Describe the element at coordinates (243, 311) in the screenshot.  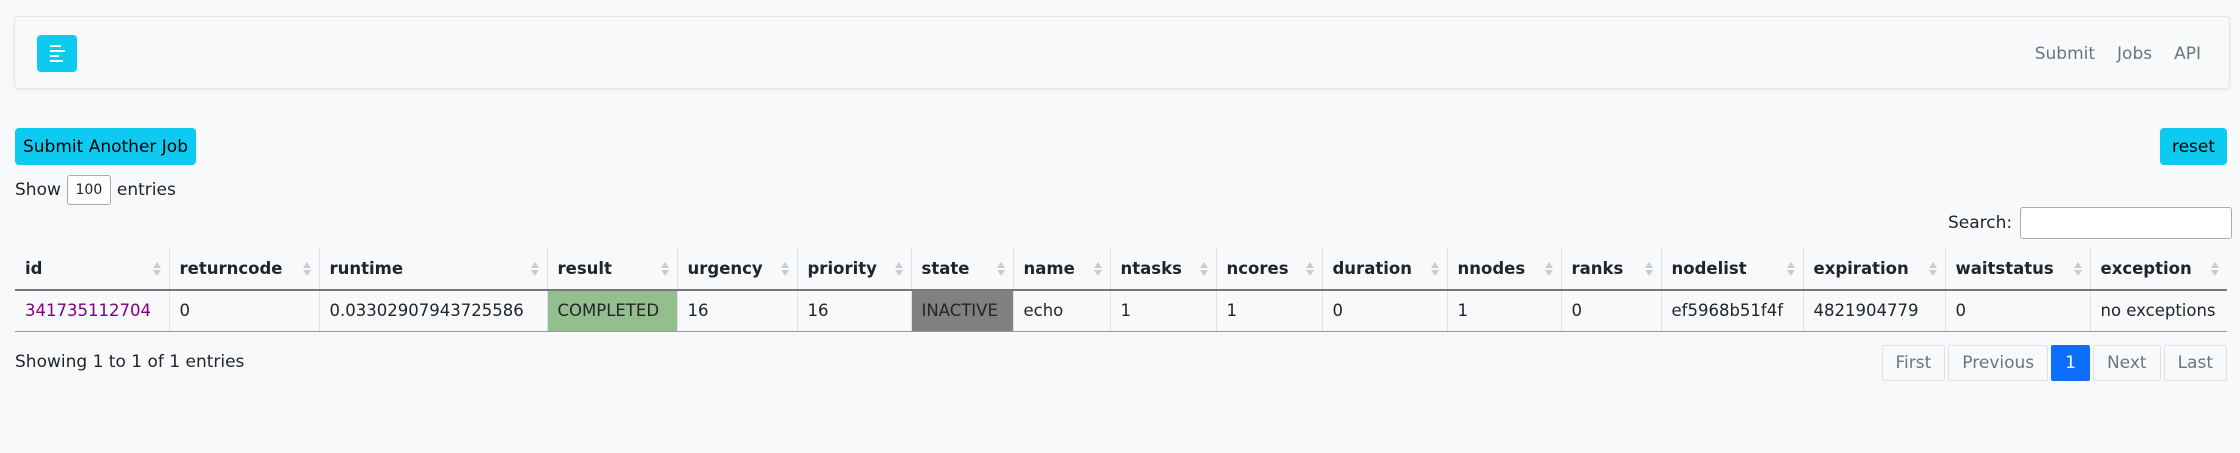
I see `cell-returncode: 0` at that location.